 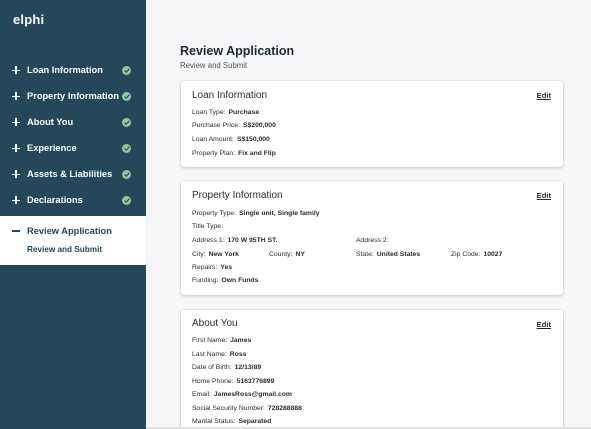 I want to click on field-loan-type: Loan Type: Purchase, so click(x=226, y=112).